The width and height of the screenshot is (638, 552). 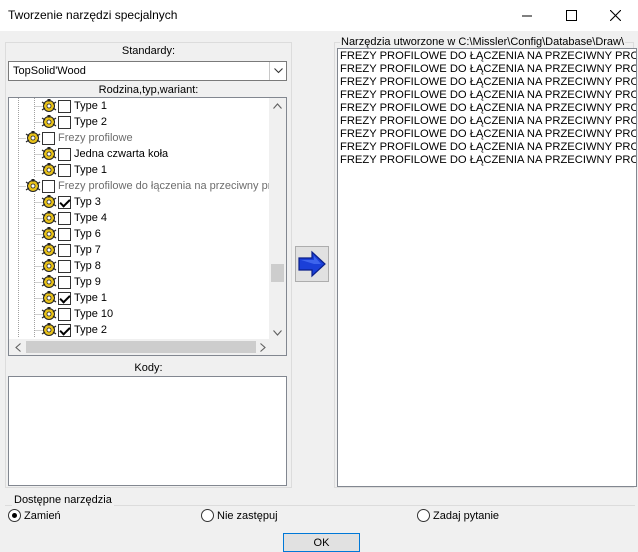 What do you see at coordinates (571, 15) in the screenshot?
I see `maximize-button` at bounding box center [571, 15].